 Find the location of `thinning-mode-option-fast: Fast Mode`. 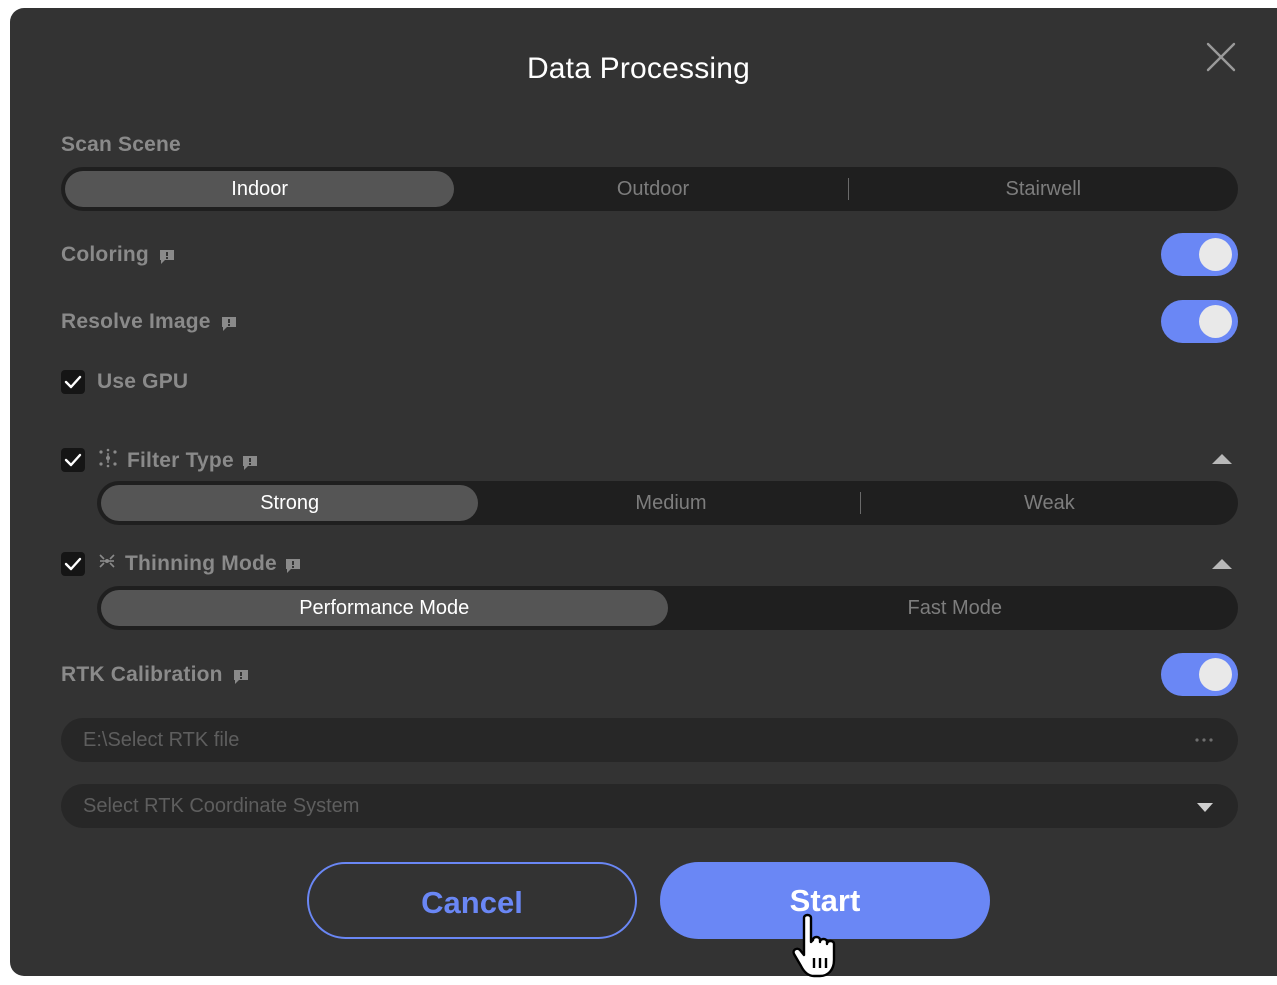

thinning-mode-option-fast: Fast Mode is located at coordinates (955, 608).